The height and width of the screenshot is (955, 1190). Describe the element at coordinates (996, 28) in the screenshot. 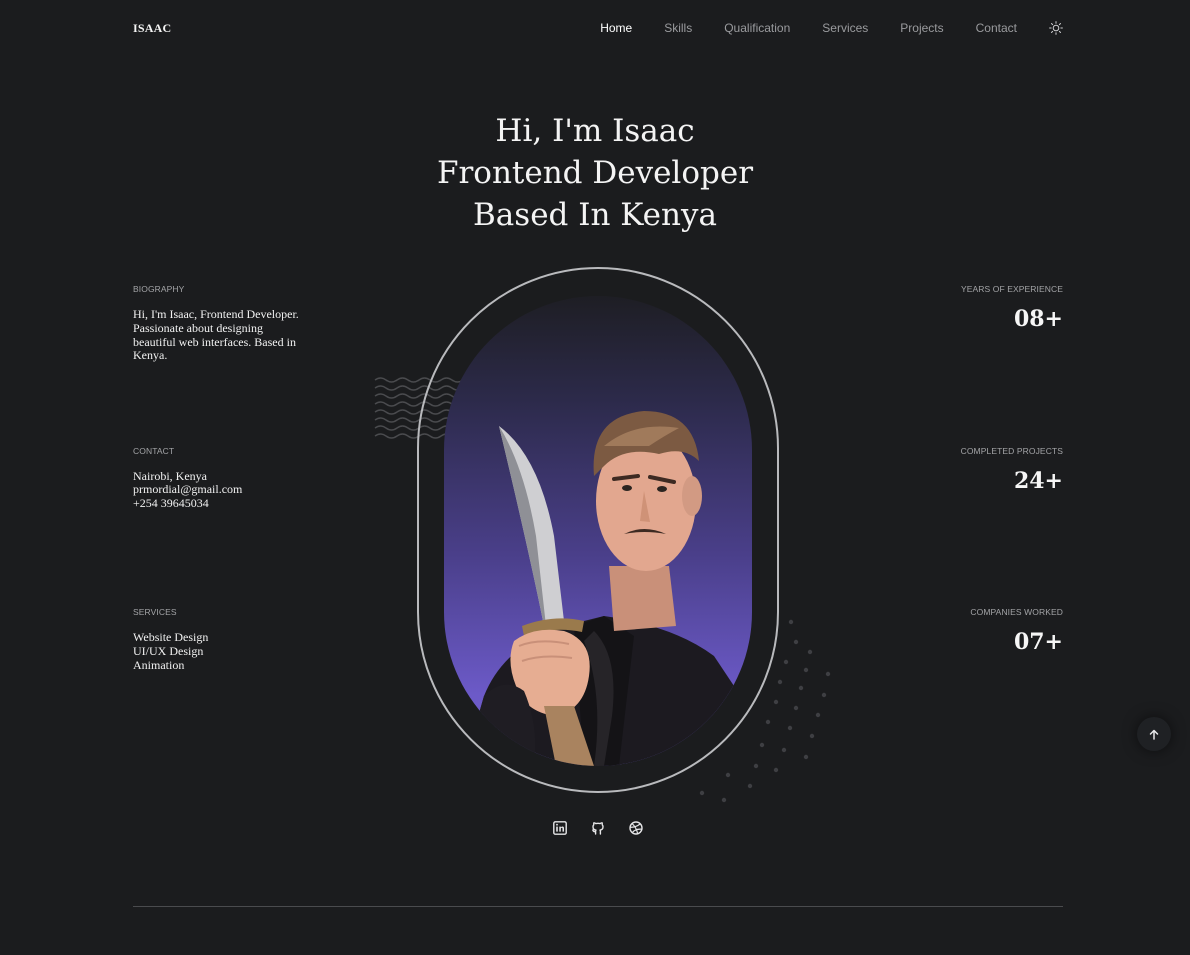

I see `nav-contact: Contact` at that location.